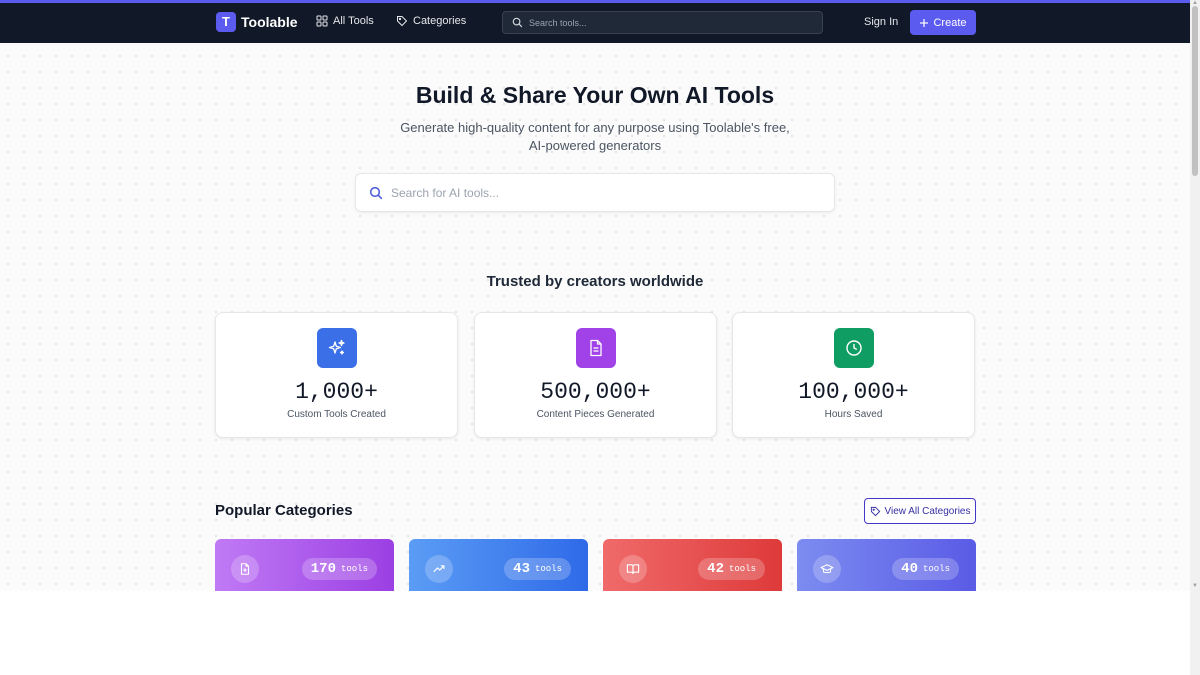  I want to click on hero-title: Build & Share Your Own AI Tools, so click(595, 95).